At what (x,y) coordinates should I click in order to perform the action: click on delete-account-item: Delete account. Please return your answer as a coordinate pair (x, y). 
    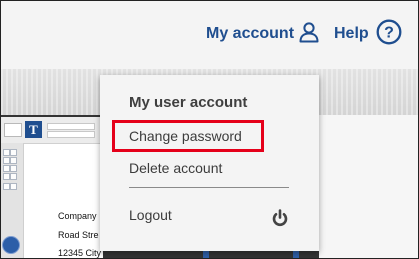
    Looking at the image, I should click on (175, 168).